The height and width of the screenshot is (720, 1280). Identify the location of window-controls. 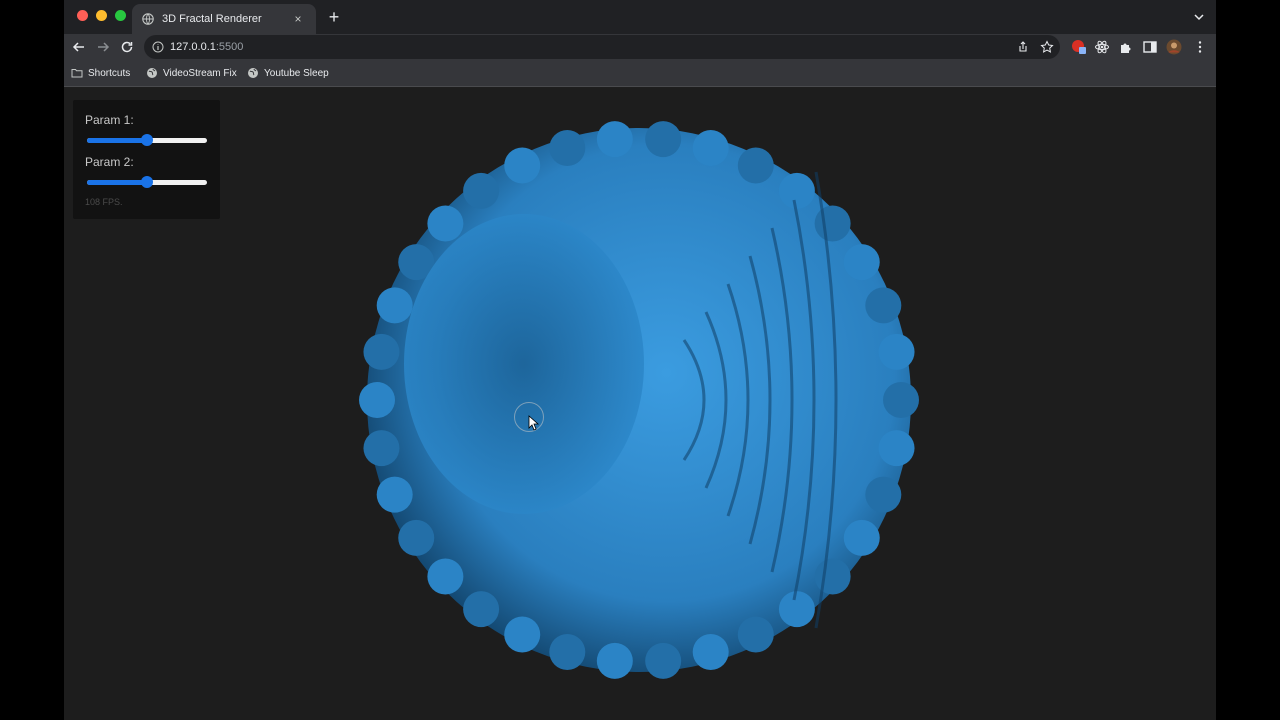
(101, 15).